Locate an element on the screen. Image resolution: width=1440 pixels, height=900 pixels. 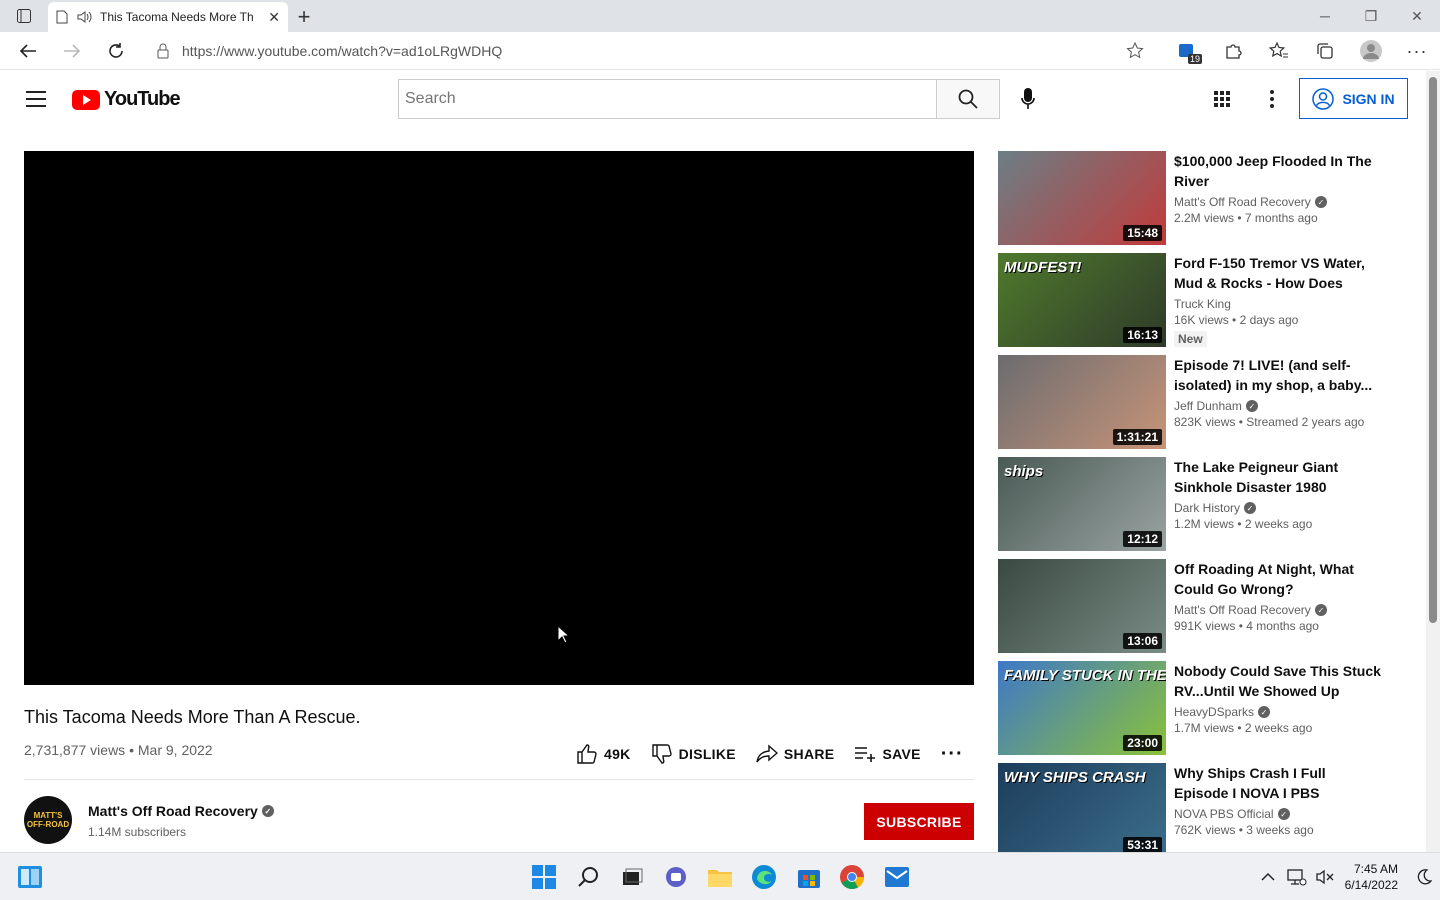
video-thumbnail: ships 12:12 is located at coordinates (1082, 504).